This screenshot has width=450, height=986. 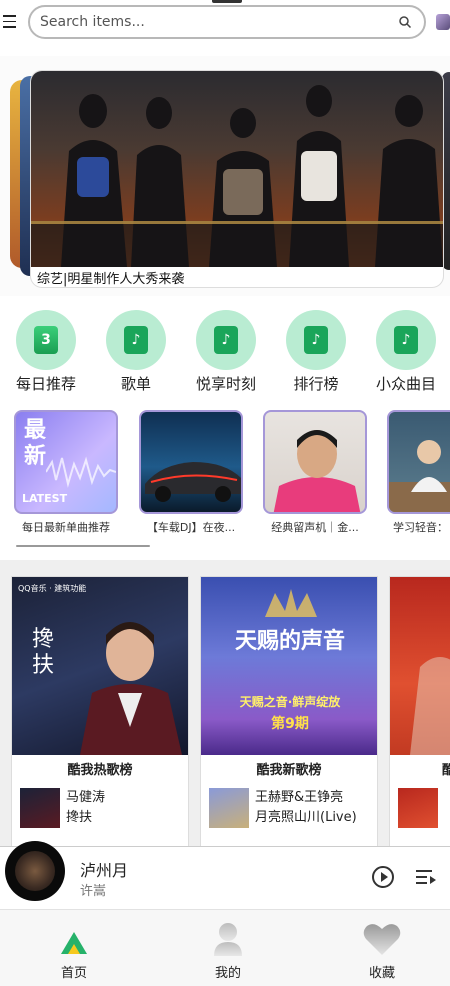 I want to click on rank-entry: 王赫野&王铮亮 月亮照山川(Live), so click(x=293, y=808).